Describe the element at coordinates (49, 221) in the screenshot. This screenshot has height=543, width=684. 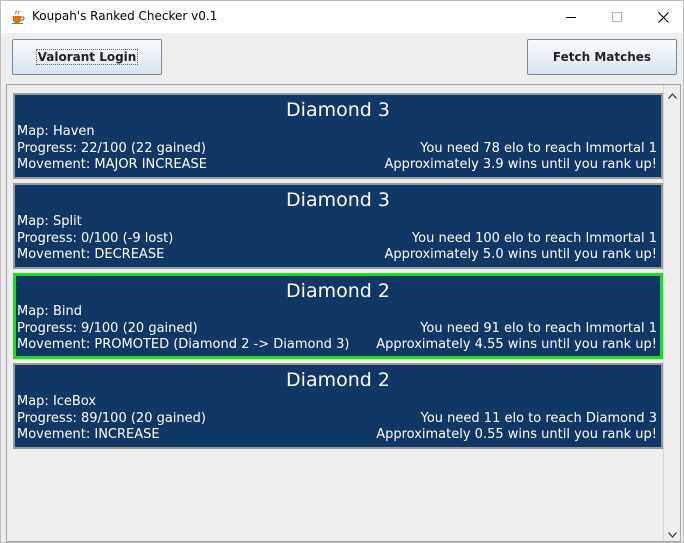
I see `match-map: Map: Split` at that location.